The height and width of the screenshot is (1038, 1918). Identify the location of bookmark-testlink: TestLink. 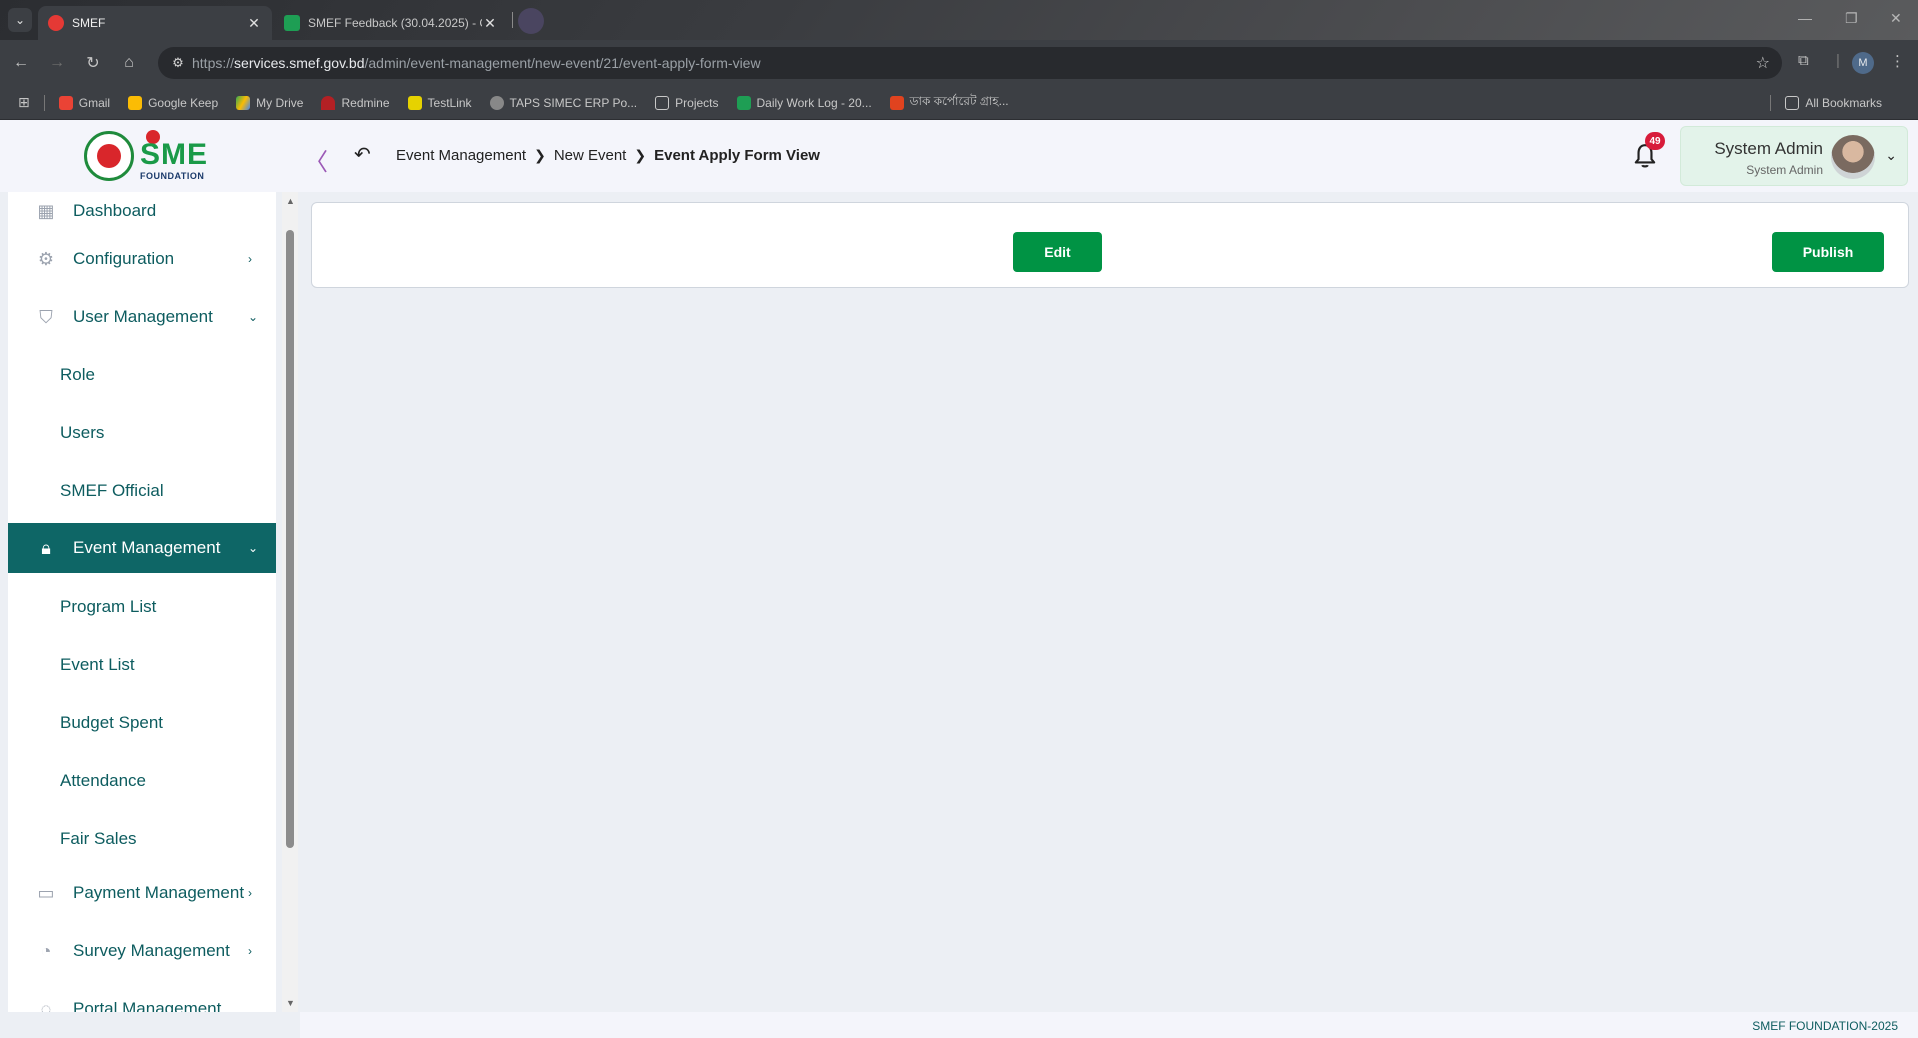
(439, 102).